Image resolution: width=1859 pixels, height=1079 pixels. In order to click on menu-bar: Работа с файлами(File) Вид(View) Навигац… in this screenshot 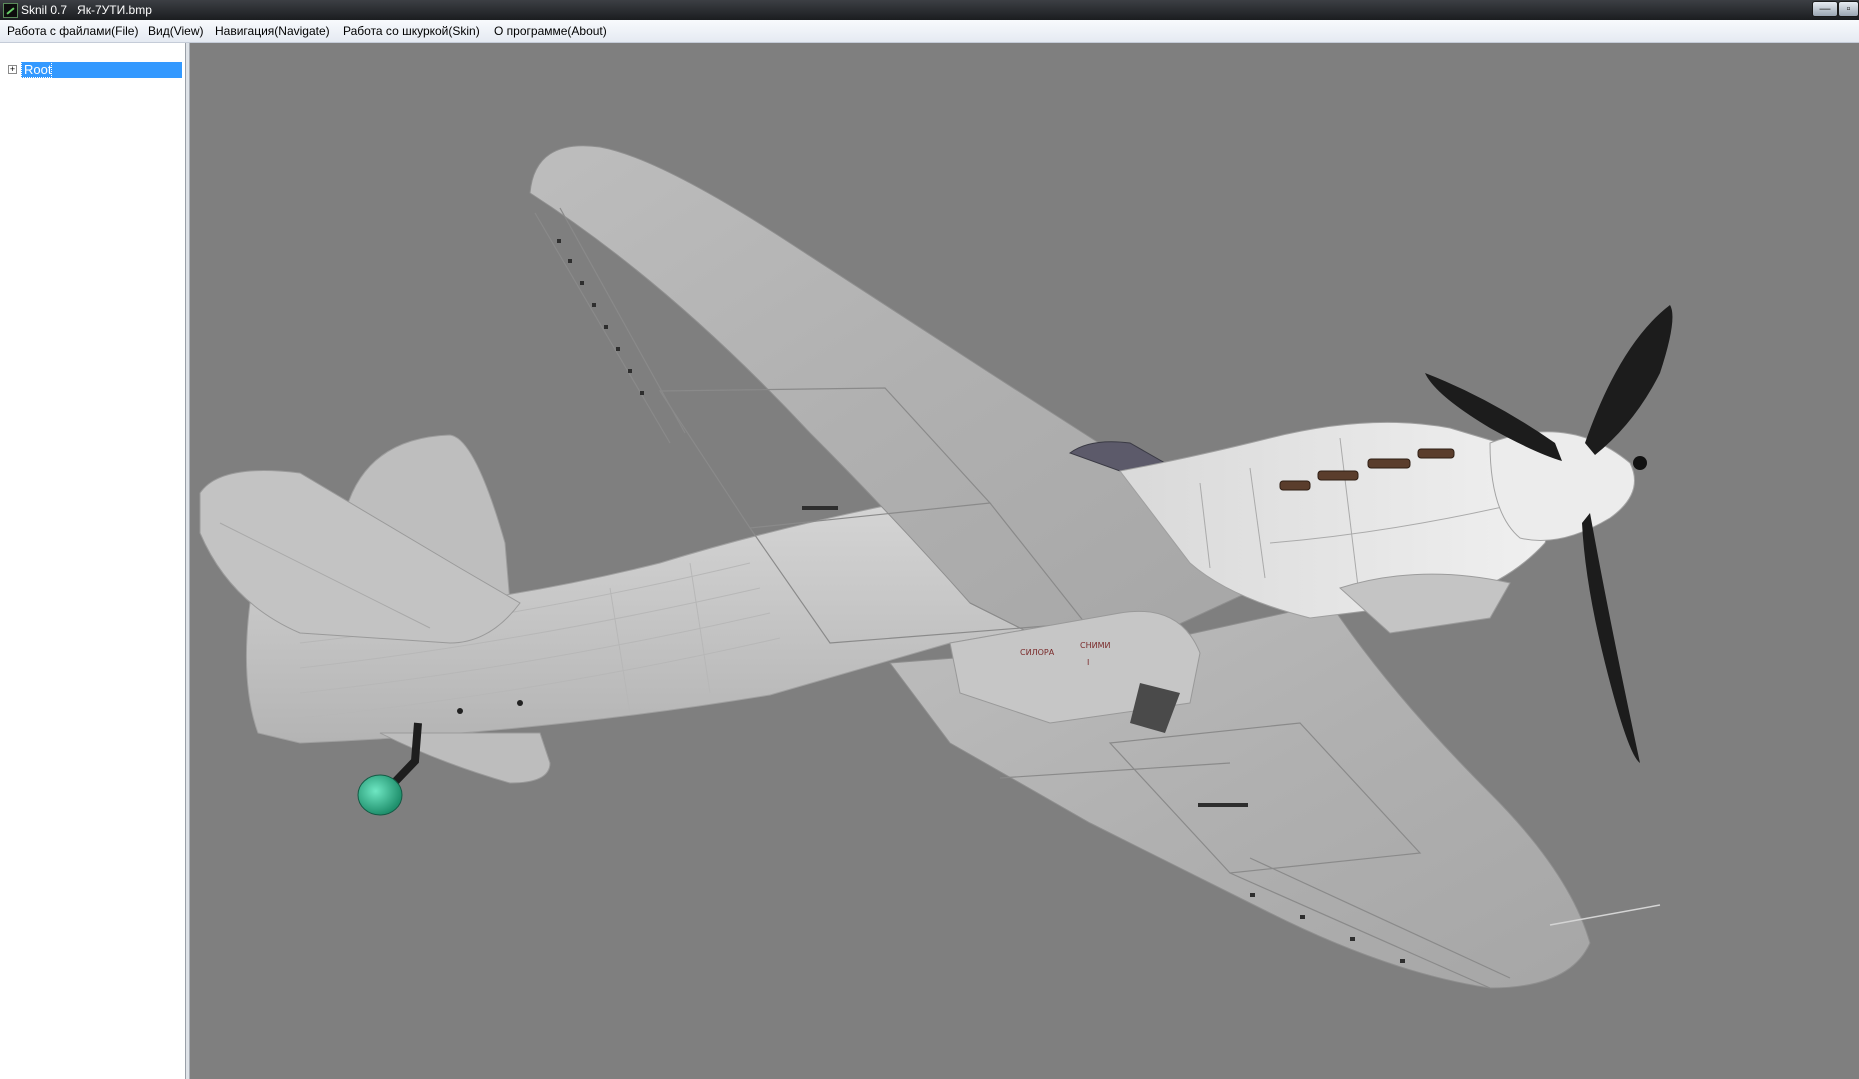, I will do `click(929, 31)`.